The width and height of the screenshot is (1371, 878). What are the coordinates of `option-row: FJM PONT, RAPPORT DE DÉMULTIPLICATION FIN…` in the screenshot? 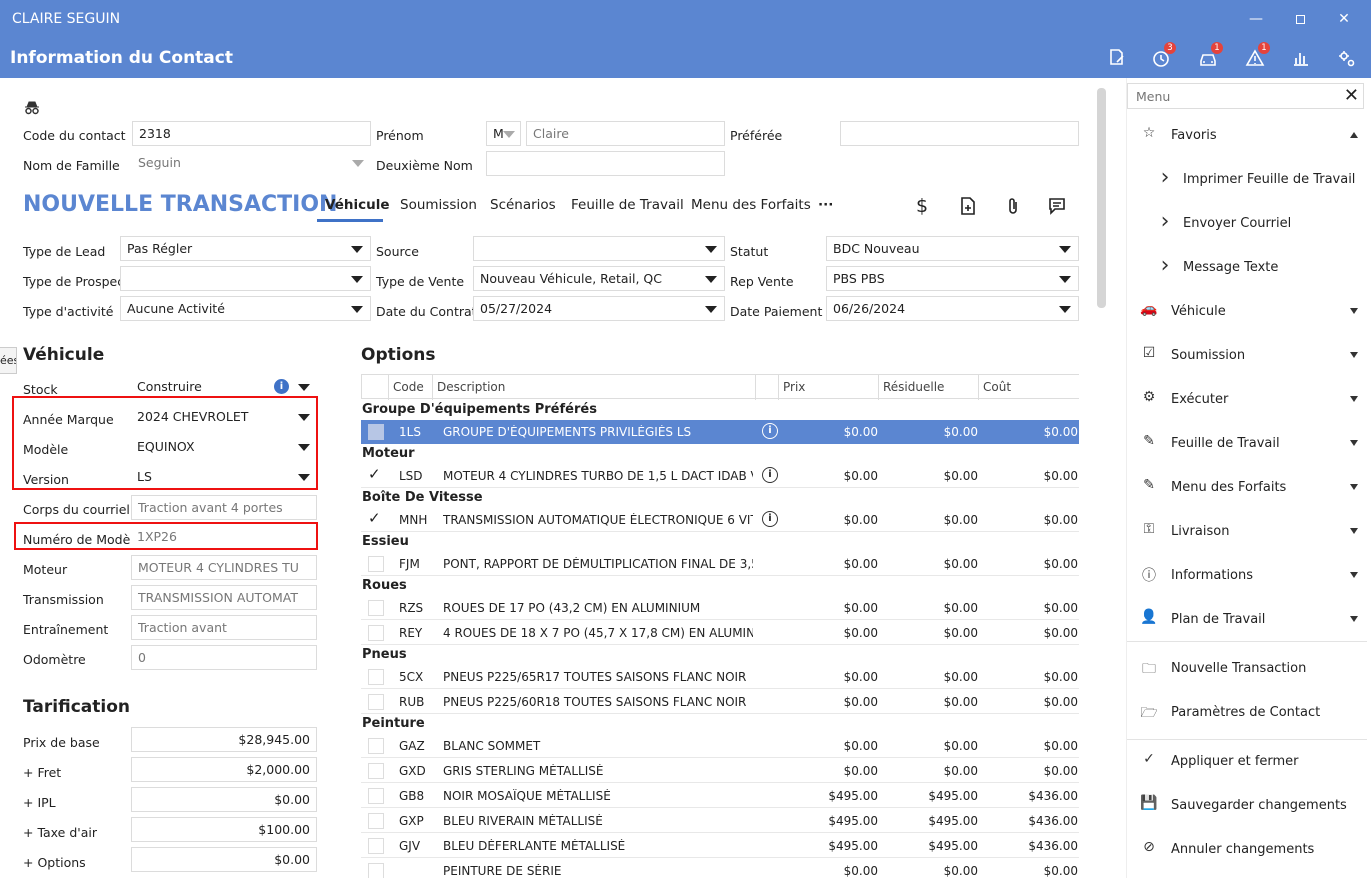 It's located at (720, 564).